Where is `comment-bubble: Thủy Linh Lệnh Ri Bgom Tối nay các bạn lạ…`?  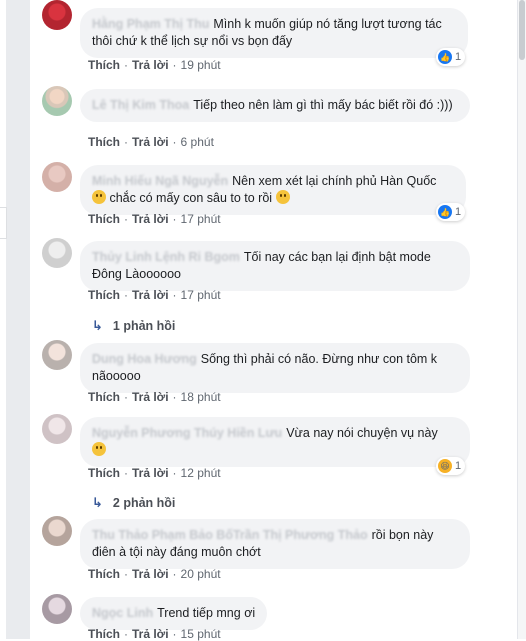
comment-bubble: Thủy Linh Lệnh Ri Bgom Tối nay các bạn lạ… is located at coordinates (275, 266).